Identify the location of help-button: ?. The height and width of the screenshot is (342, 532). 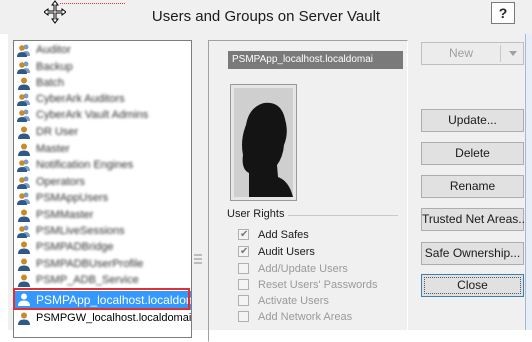
(503, 13).